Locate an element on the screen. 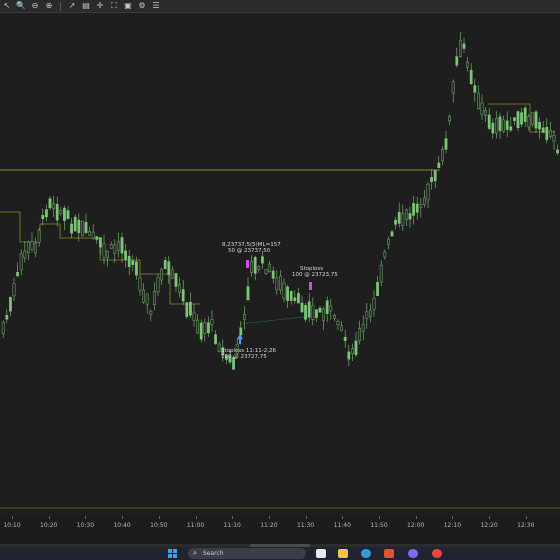 This screenshot has height=560, width=560. chrome-icon is located at coordinates (437, 553).